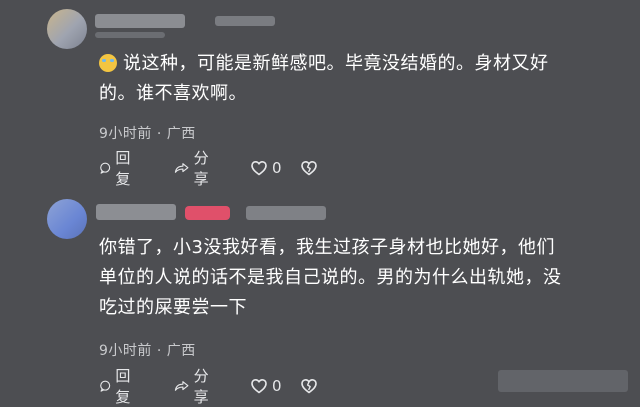 This screenshot has width=640, height=407. What do you see at coordinates (173, 307) in the screenshot?
I see `comment-line: 吃过的屎要尝一下` at bounding box center [173, 307].